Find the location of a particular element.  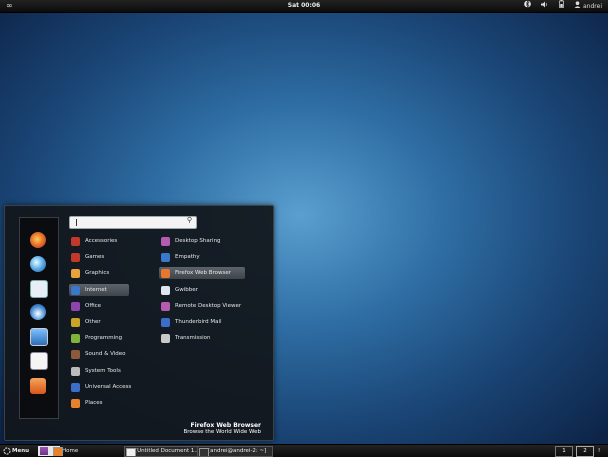

category-label: Graphics is located at coordinates (97, 273).